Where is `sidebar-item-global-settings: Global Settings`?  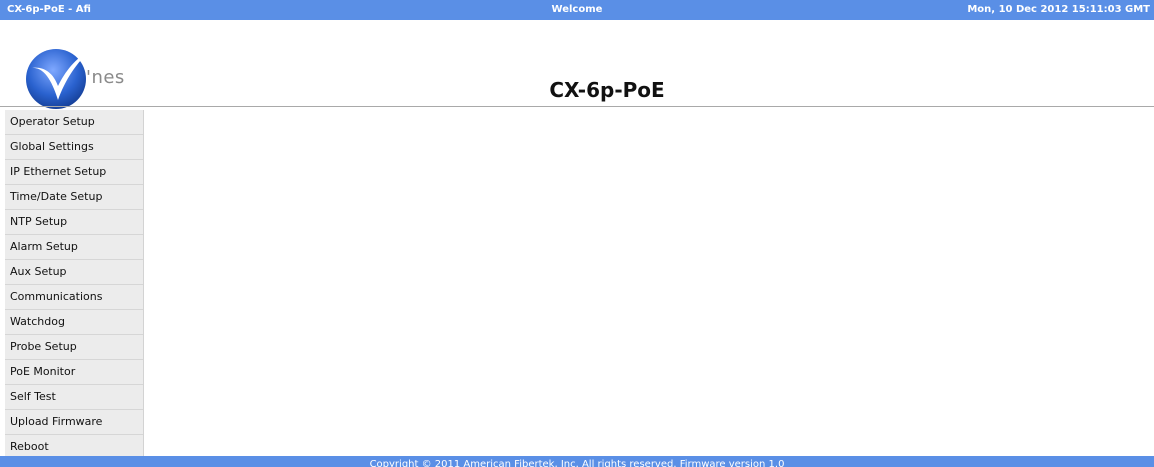
sidebar-item-global-settings: Global Settings is located at coordinates (74, 147).